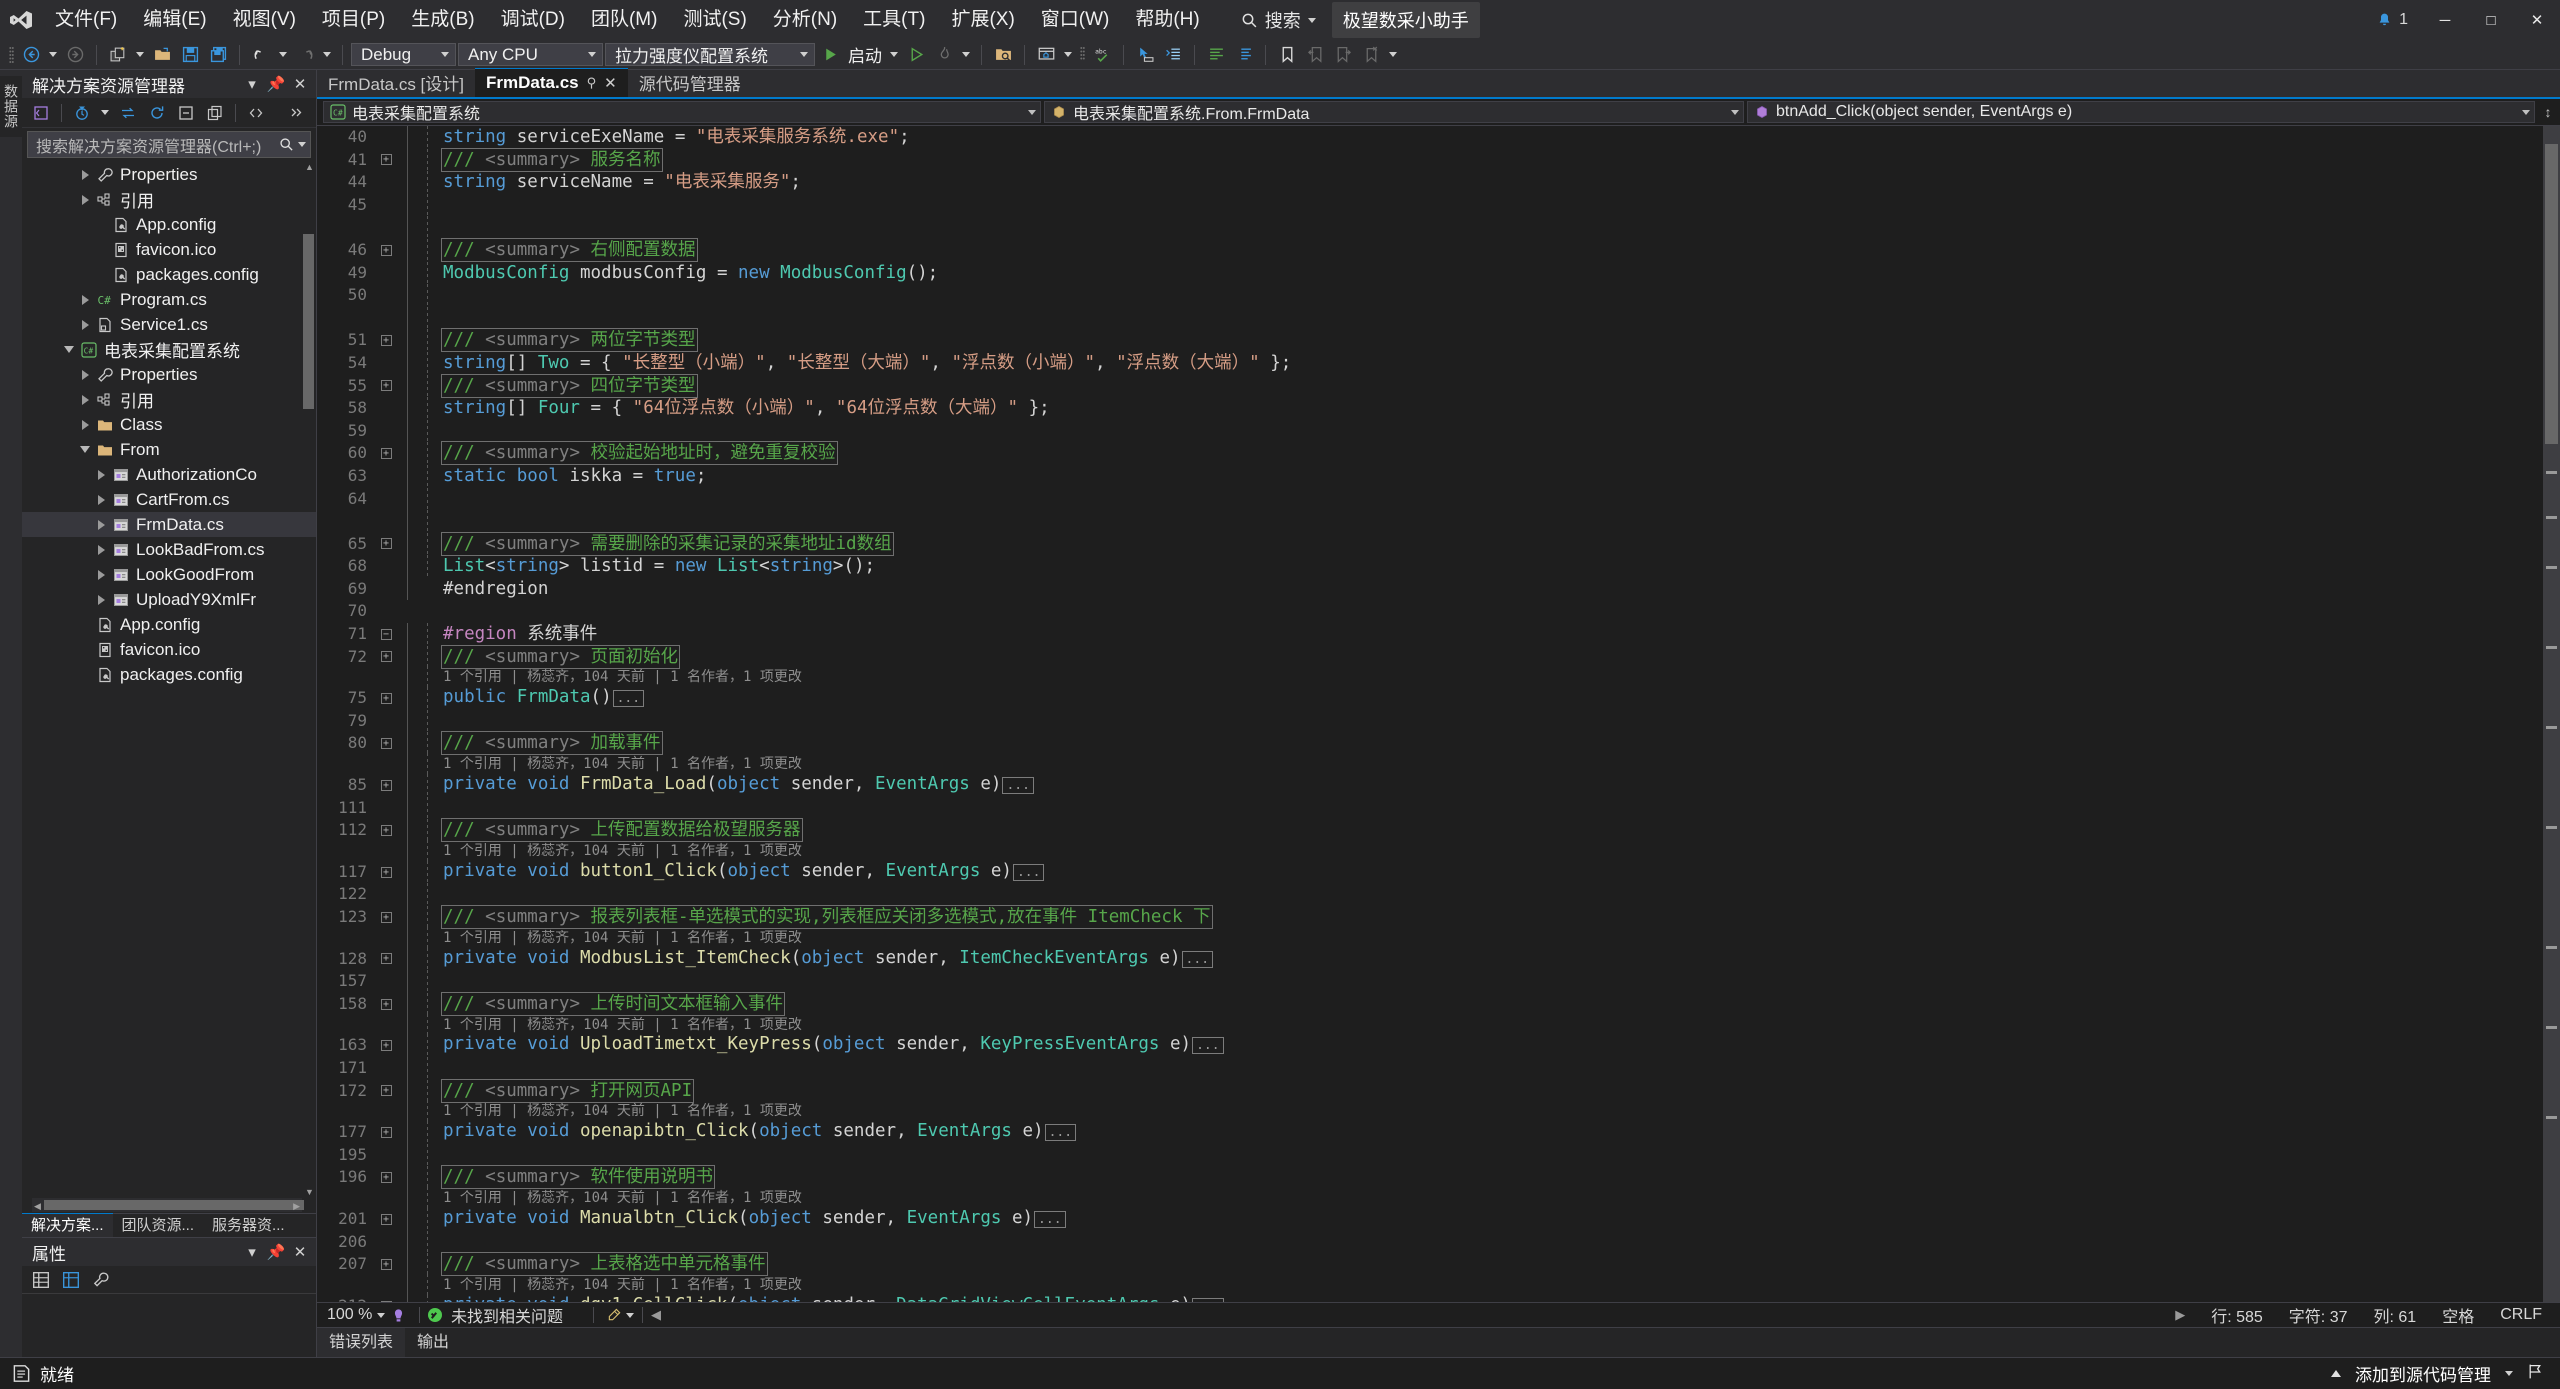  Describe the element at coordinates (710, 54) in the screenshot. I see `startup-project-dropdown: 拉力强度仪配置系统` at that location.